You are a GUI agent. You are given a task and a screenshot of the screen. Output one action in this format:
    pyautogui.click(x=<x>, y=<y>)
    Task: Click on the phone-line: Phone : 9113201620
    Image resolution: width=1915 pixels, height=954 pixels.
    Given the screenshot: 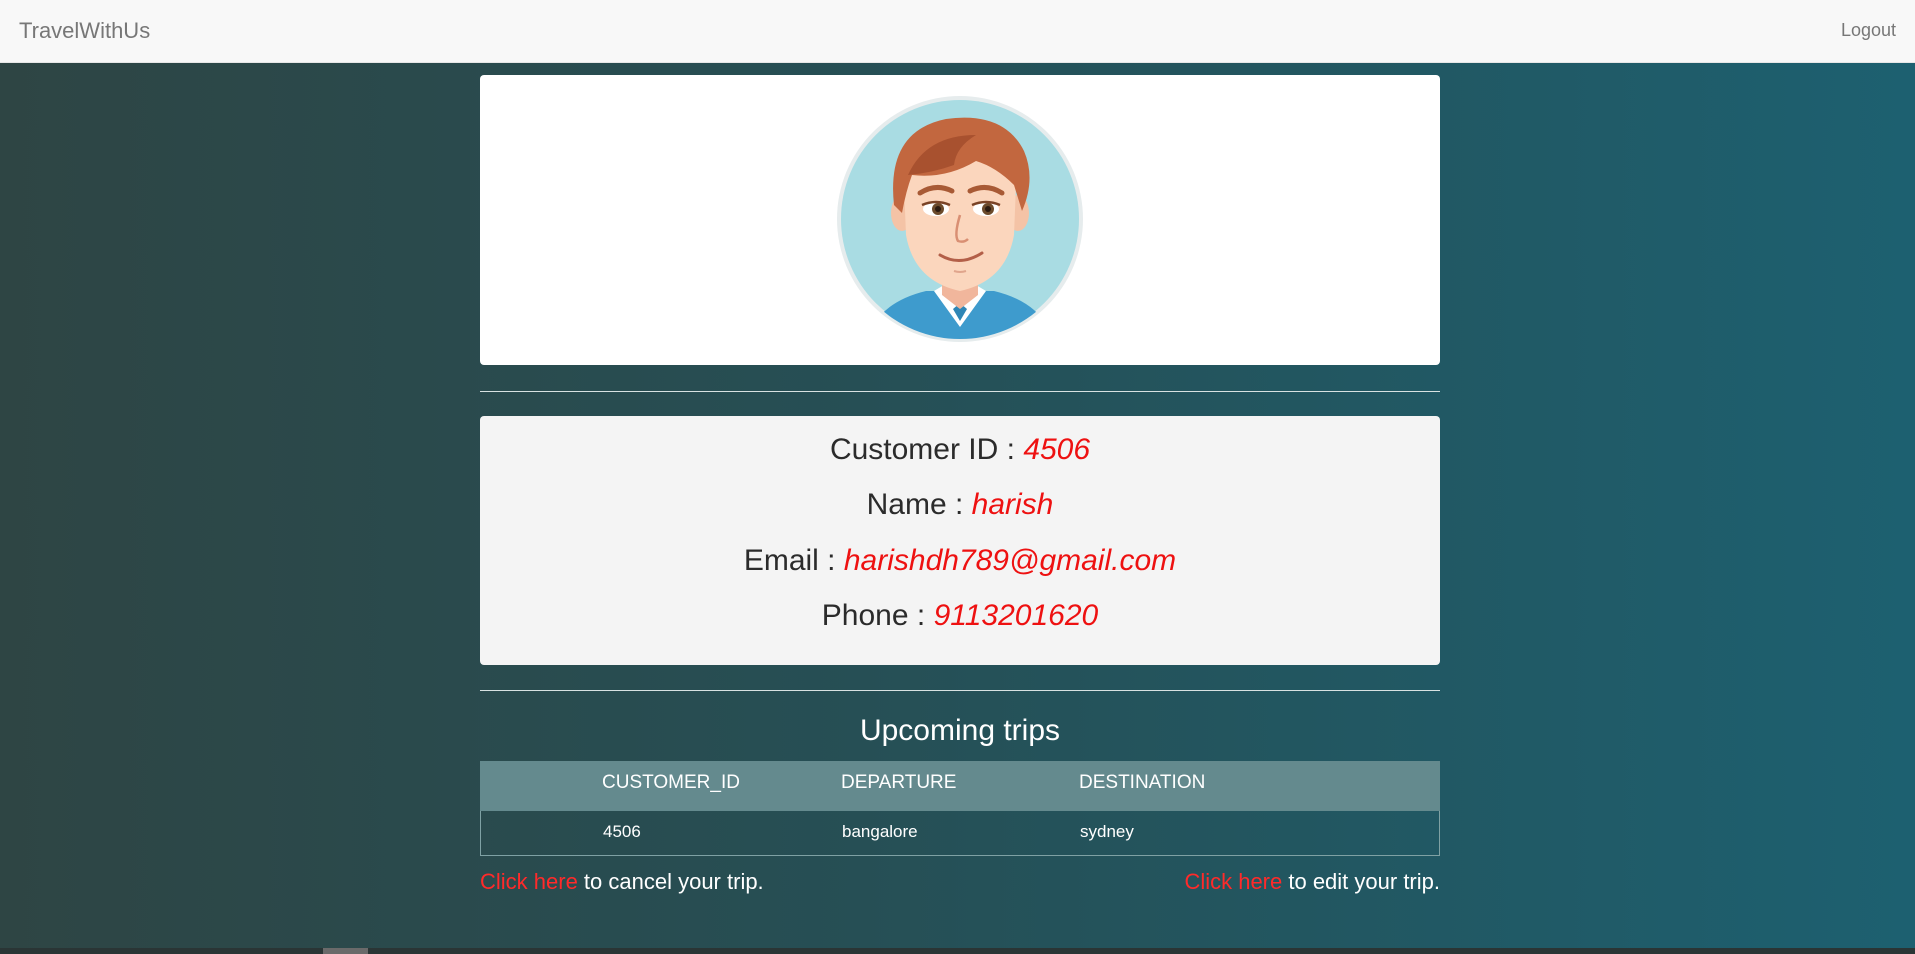 What is the action you would take?
    pyautogui.click(x=960, y=616)
    